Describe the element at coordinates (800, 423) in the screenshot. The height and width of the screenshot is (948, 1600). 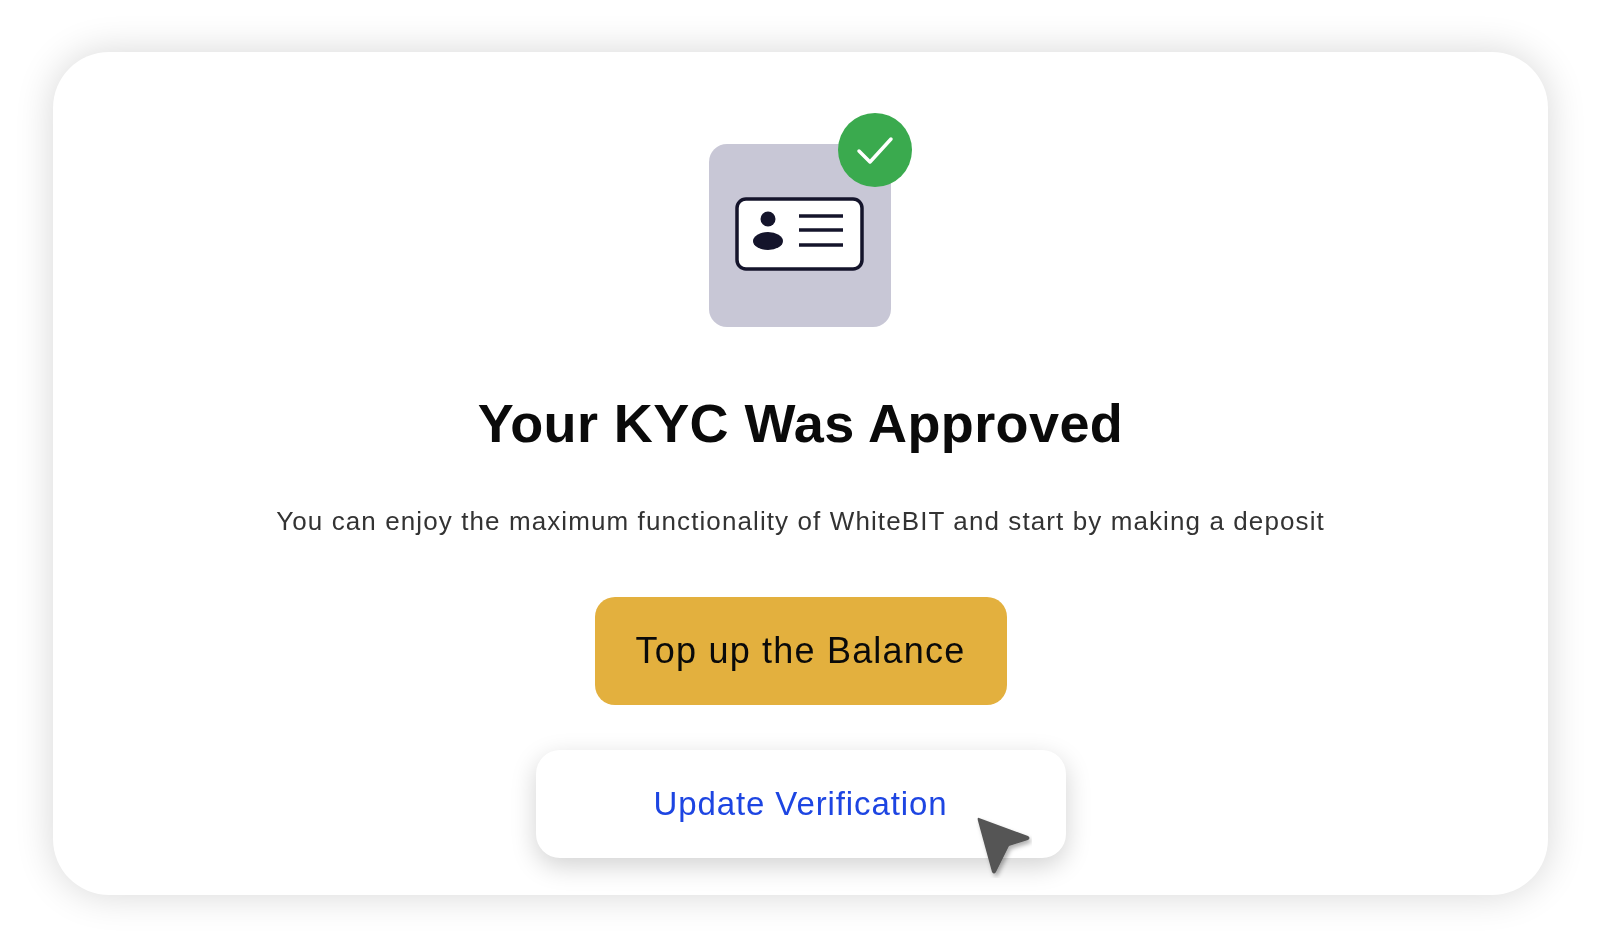
I see `dialog-title: Your KYC Was Approved` at that location.